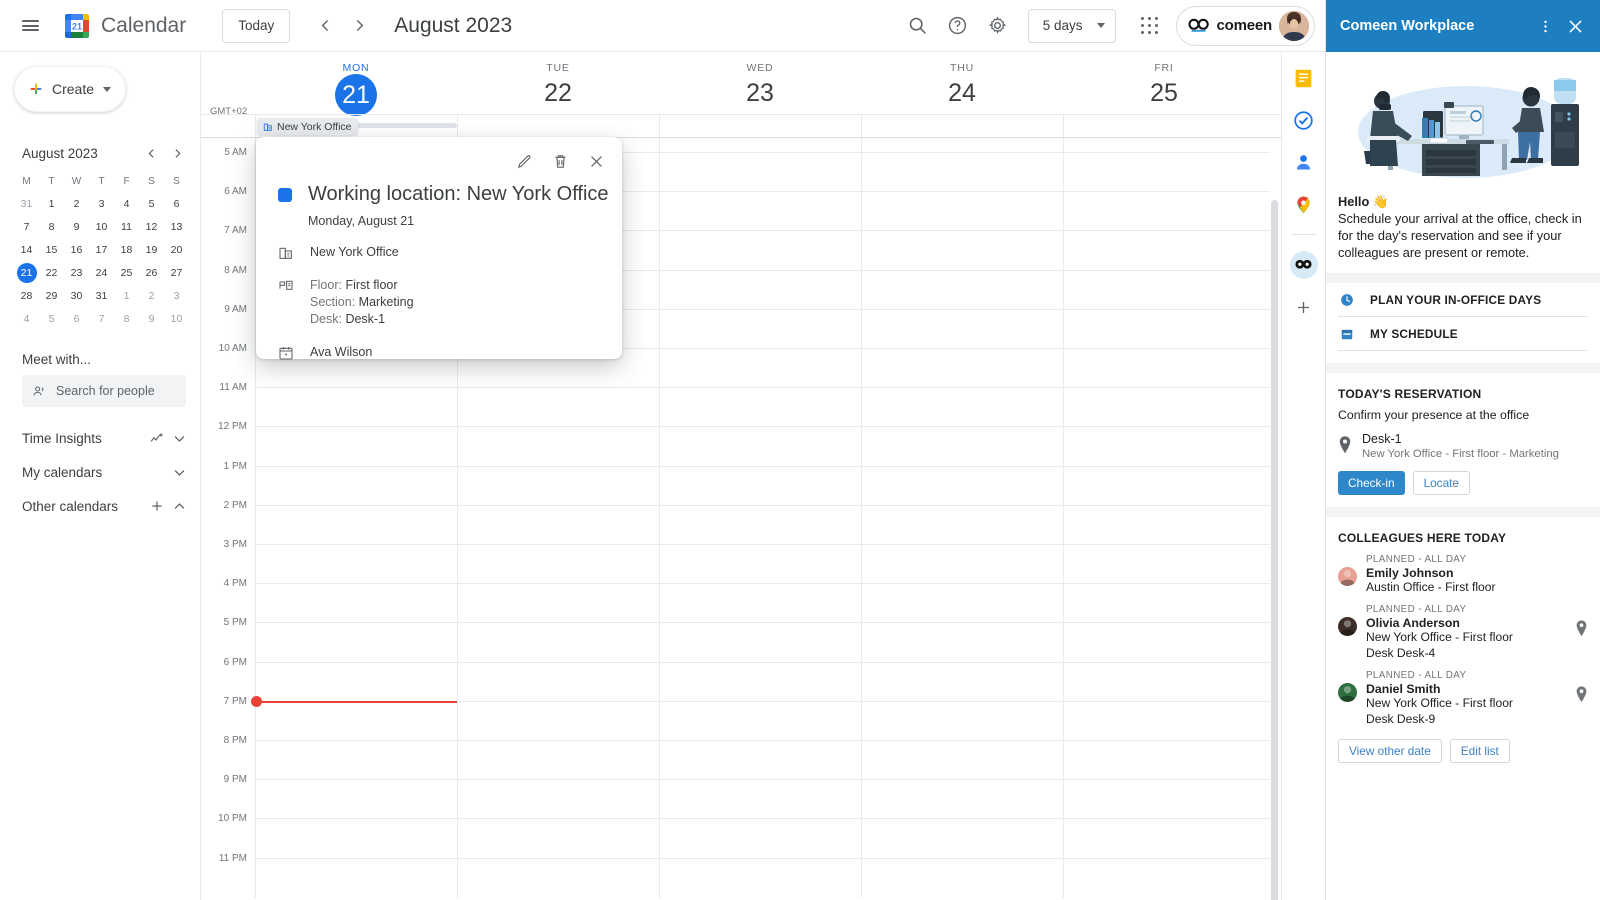 This screenshot has width=1600, height=900. Describe the element at coordinates (177, 153) in the screenshot. I see `mini-calendar-next-button` at that location.